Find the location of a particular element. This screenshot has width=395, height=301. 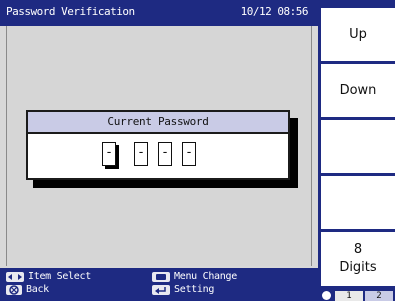

digit-3: - is located at coordinates (165, 154).